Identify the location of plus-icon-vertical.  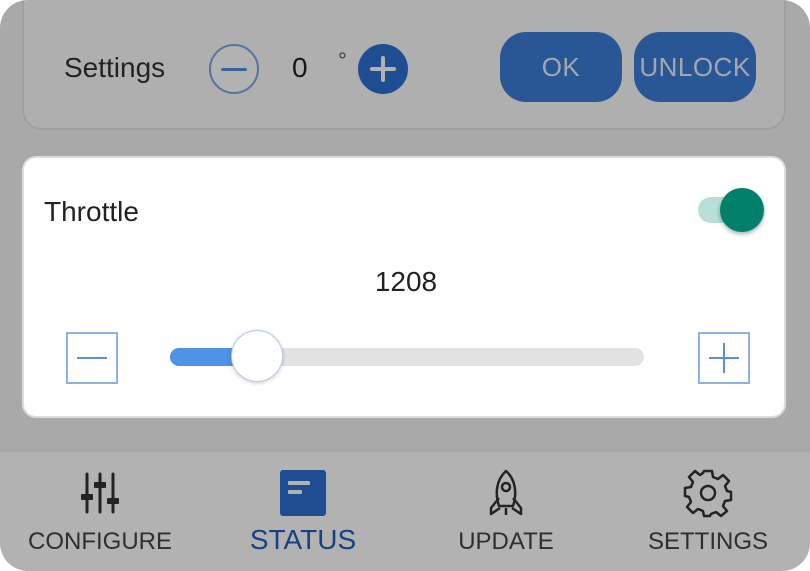
(724, 358).